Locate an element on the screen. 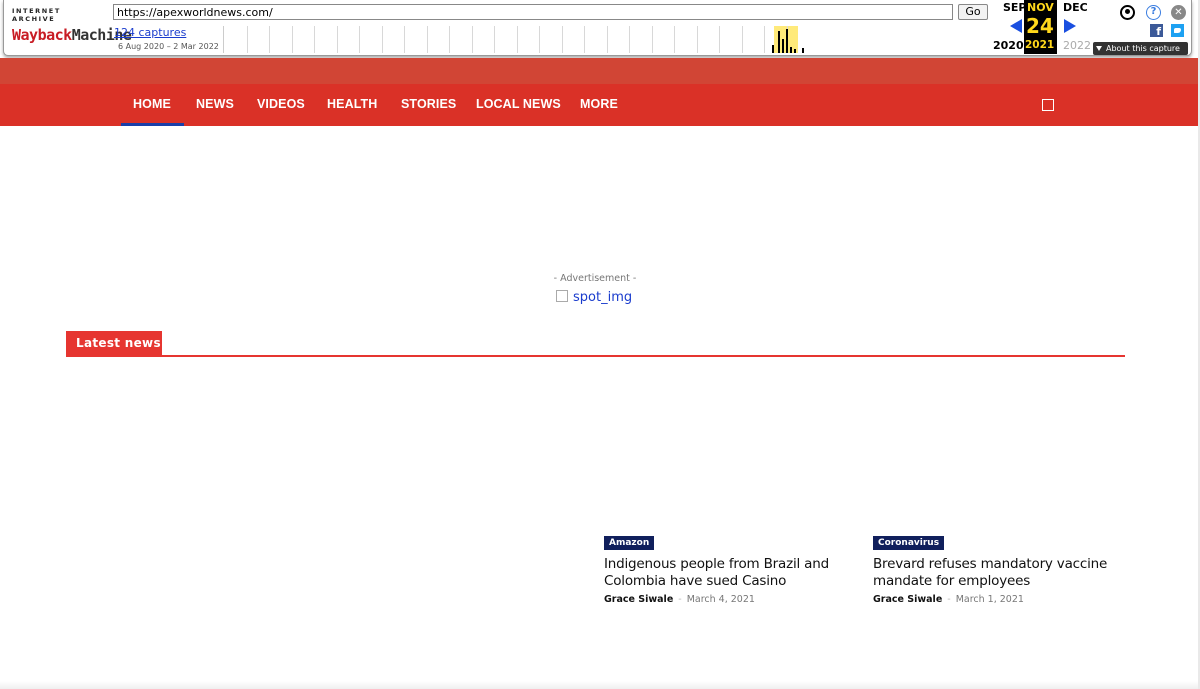  category-tag: Coronavirus is located at coordinates (909, 543).